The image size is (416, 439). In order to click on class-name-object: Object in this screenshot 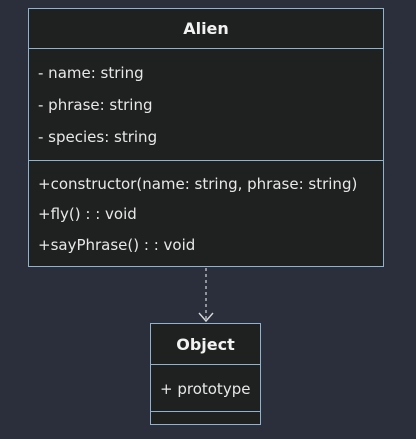, I will do `click(205, 344)`.